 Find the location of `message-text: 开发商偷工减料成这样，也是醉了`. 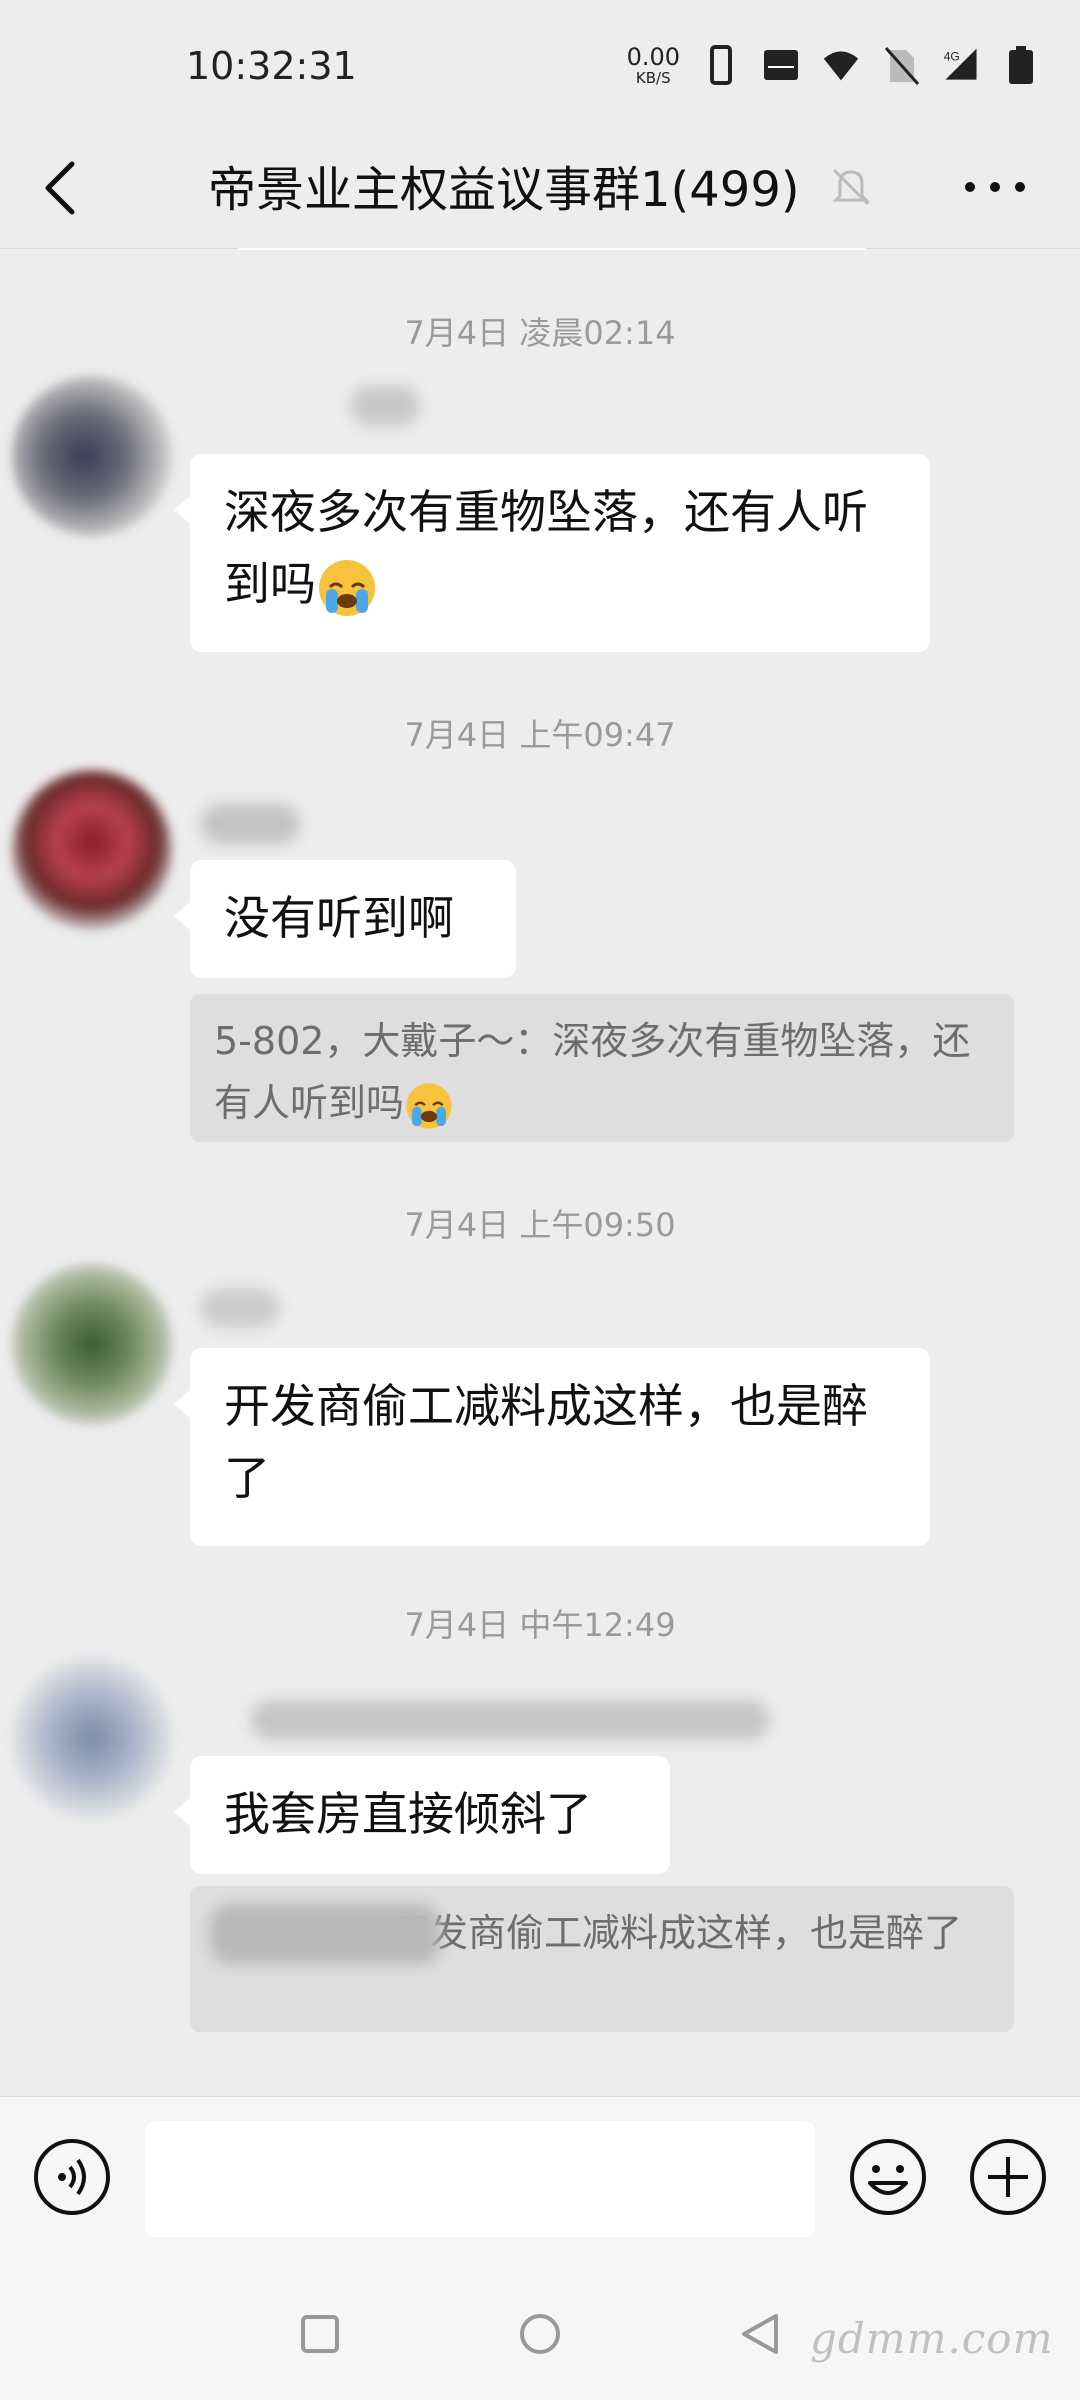

message-text: 开发商偷工减料成这样，也是醉了 is located at coordinates (546, 1442).